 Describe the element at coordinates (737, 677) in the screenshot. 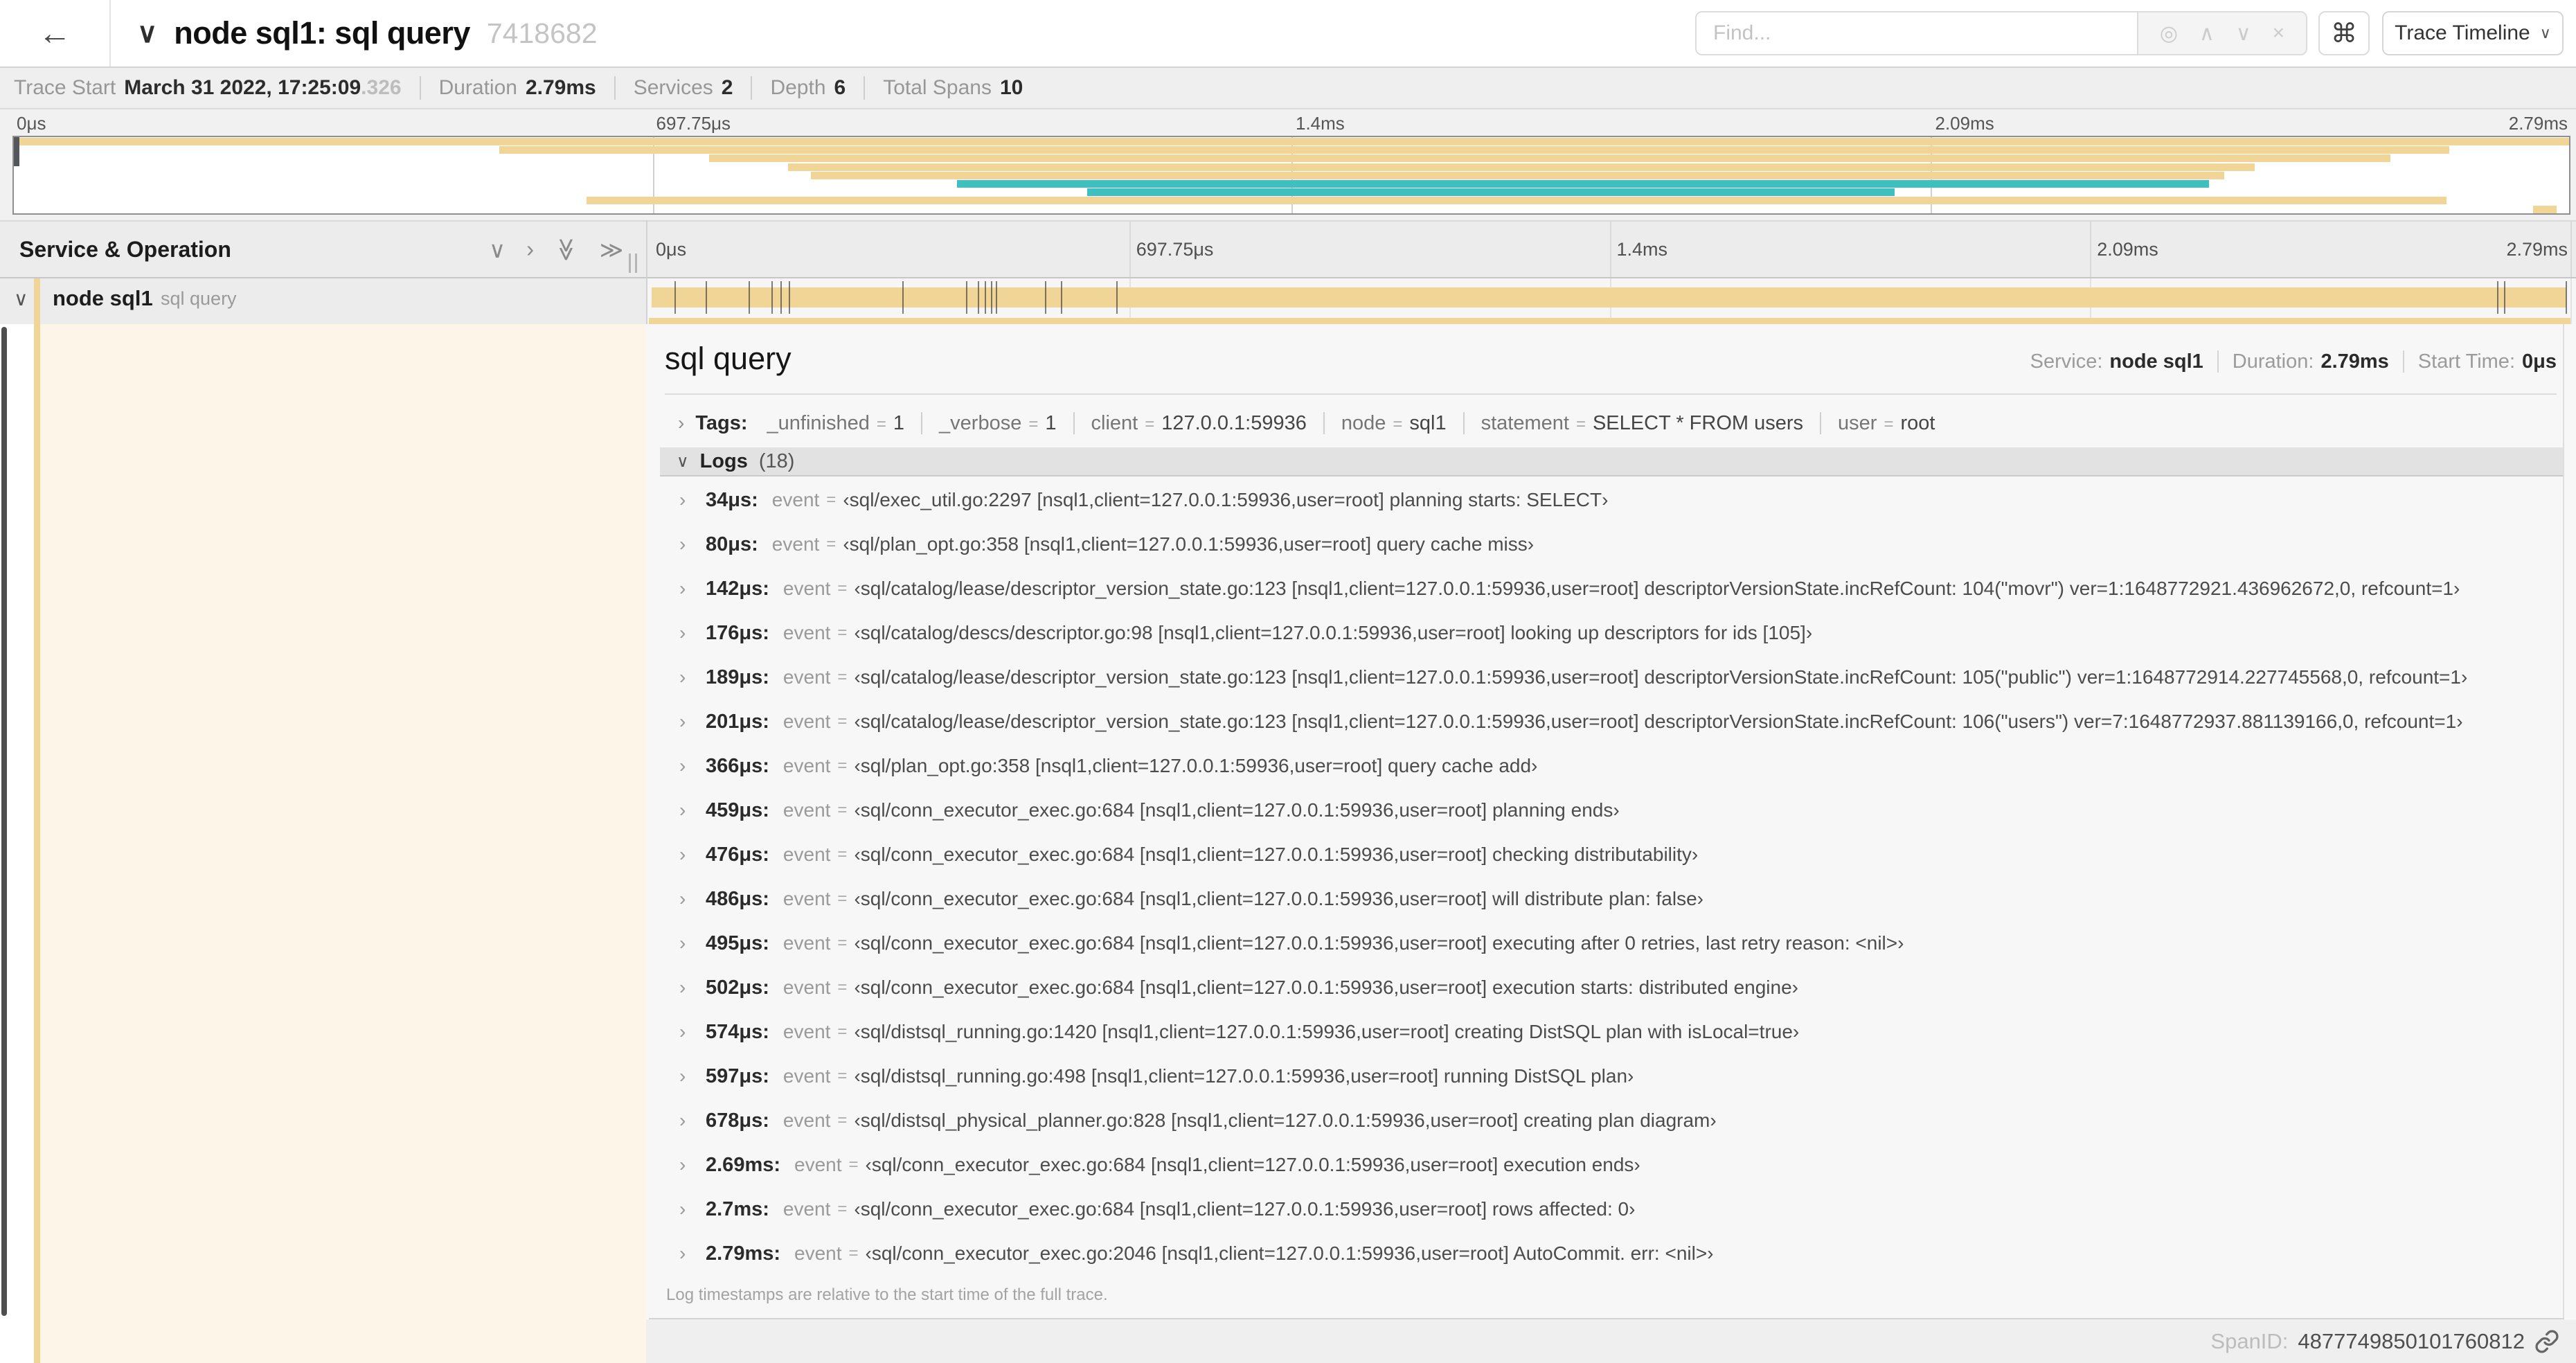

I see `log-timestamp: 189μs:` at that location.